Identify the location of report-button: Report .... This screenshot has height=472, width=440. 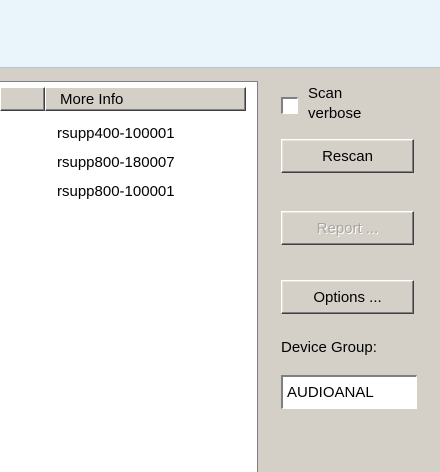
(347, 228).